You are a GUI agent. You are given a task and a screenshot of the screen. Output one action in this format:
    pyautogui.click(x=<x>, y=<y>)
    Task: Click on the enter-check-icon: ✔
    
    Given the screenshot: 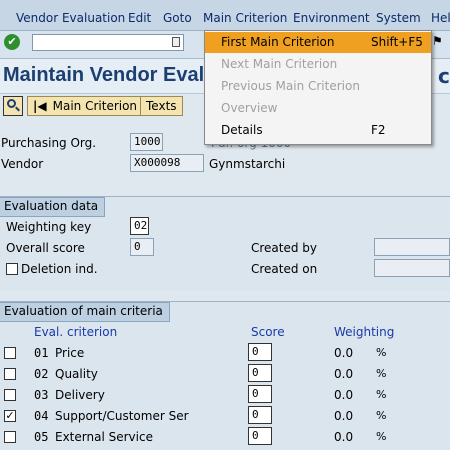 What is the action you would take?
    pyautogui.click(x=12, y=42)
    